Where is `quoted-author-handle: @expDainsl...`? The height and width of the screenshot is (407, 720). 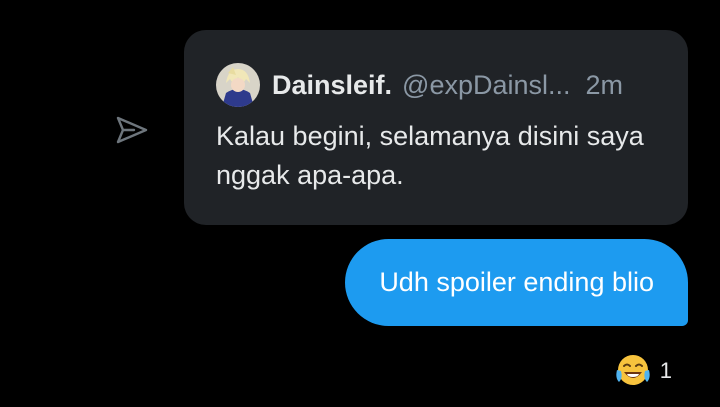 quoted-author-handle: @expDainsl... is located at coordinates (486, 85).